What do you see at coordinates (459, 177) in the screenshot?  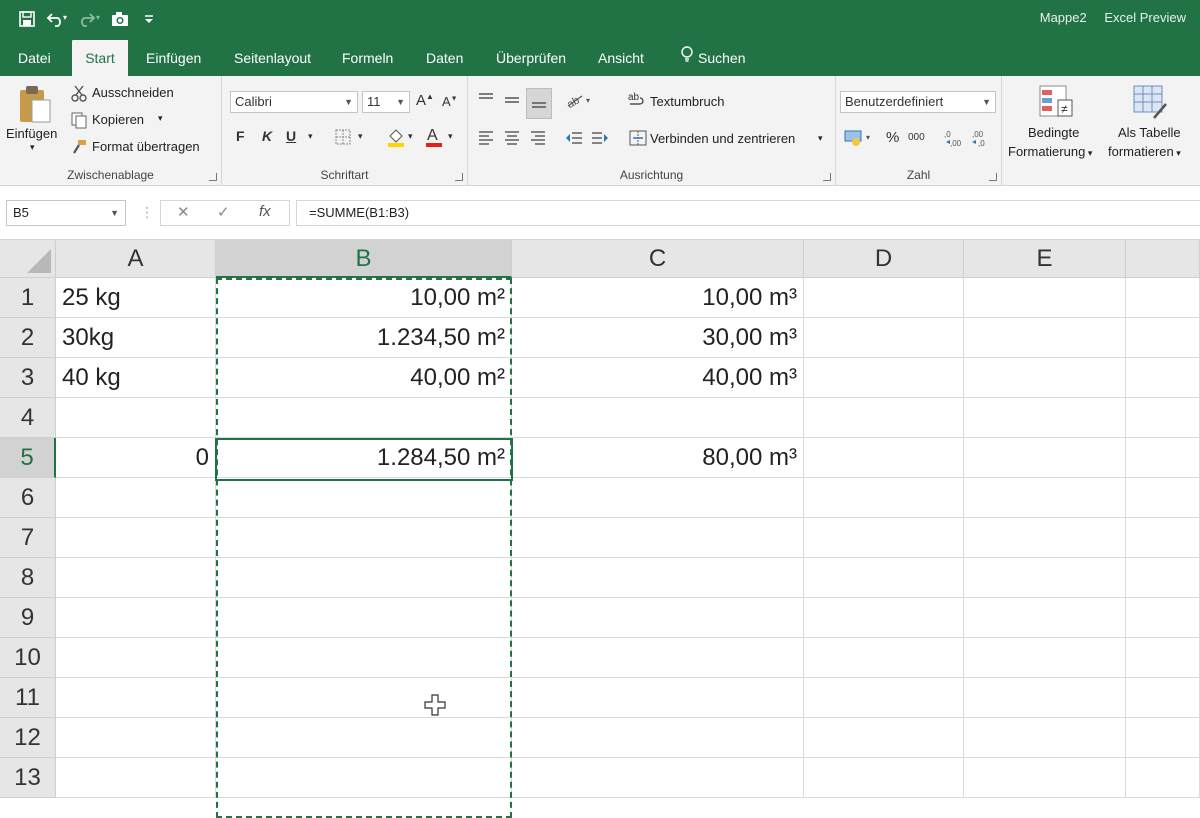 I see `font-launcher-icon` at bounding box center [459, 177].